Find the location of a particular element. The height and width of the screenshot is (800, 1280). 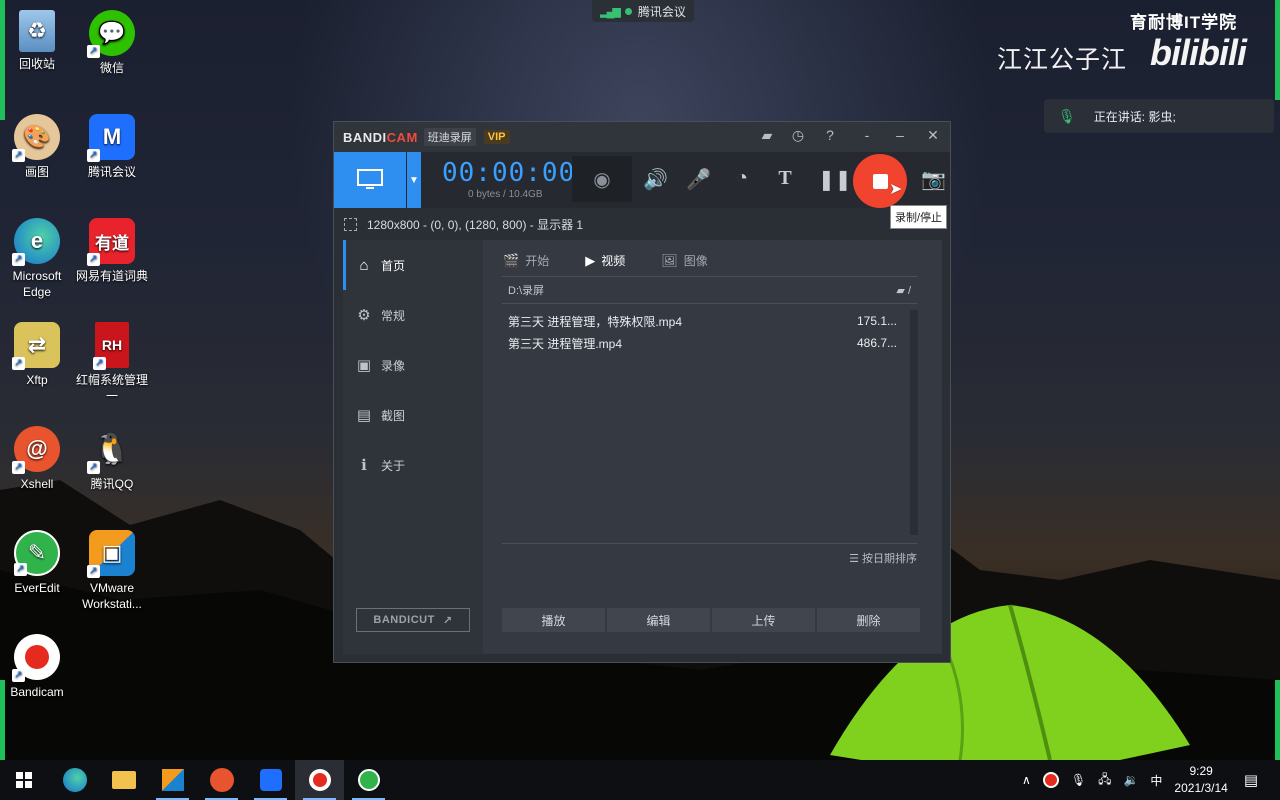

taskbar-tencent-meeting is located at coordinates (270, 780).